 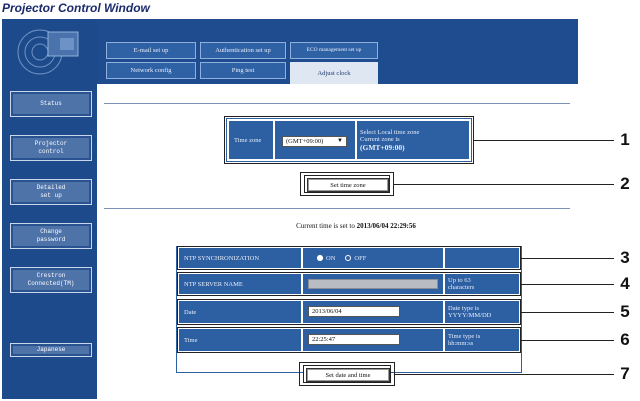 I want to click on callout-number-7: 7, so click(x=625, y=373).